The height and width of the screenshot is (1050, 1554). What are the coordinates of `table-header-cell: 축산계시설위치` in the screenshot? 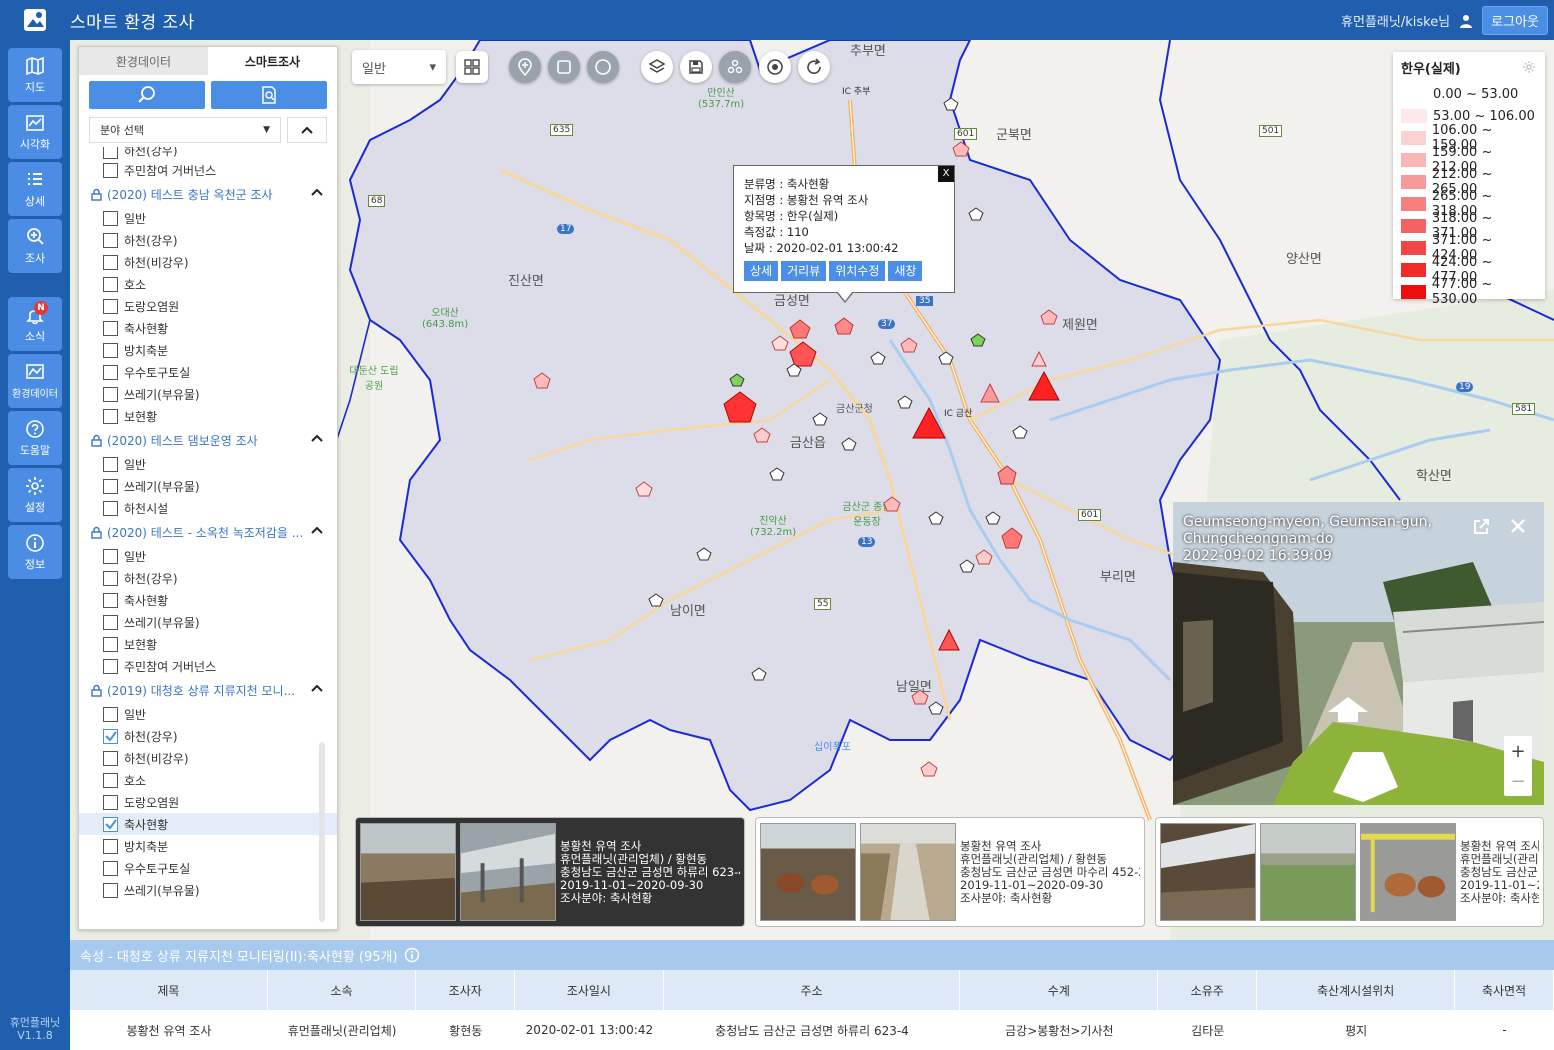 It's located at (1356, 990).